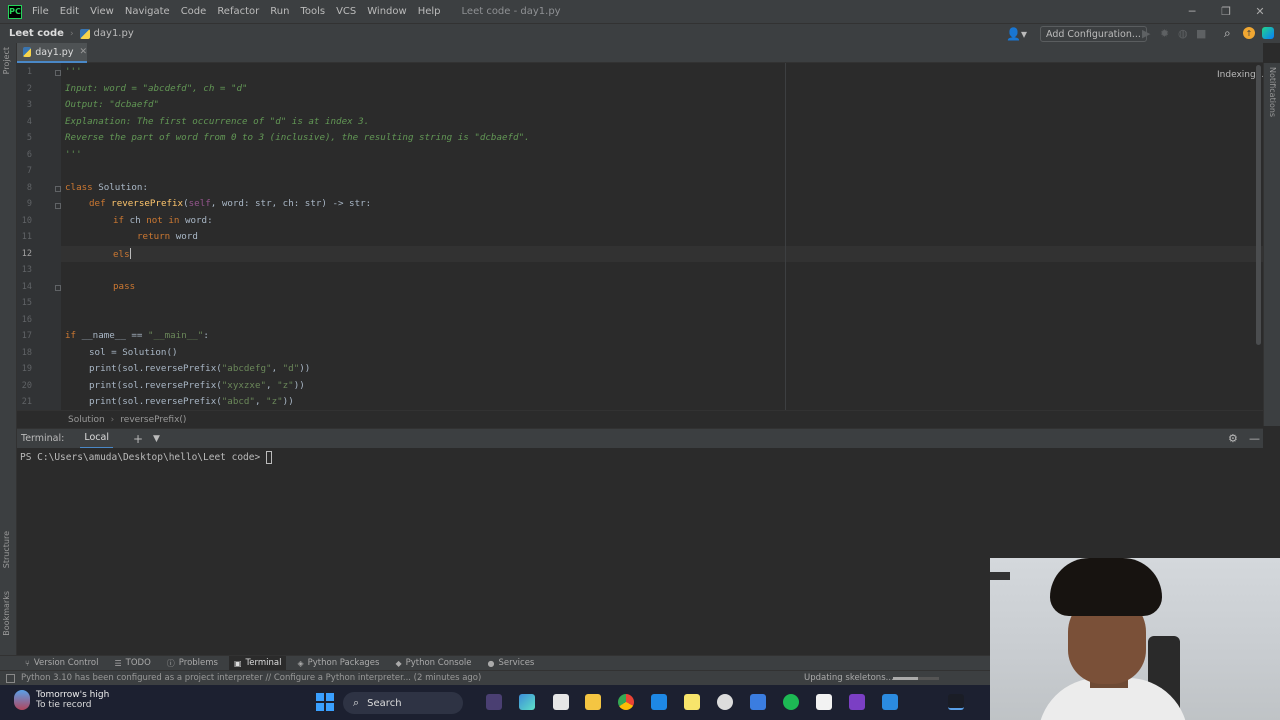 This screenshot has height=720, width=1280. What do you see at coordinates (96, 439) in the screenshot?
I see `tab-terminal-local: Local` at bounding box center [96, 439].